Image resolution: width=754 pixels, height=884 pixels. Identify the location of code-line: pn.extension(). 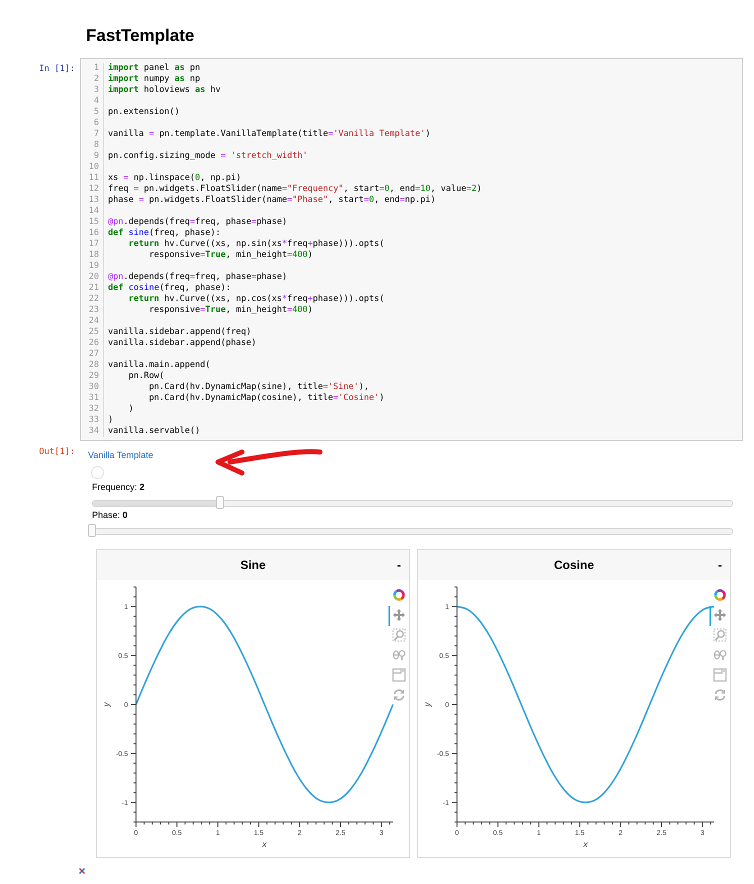
(143, 112).